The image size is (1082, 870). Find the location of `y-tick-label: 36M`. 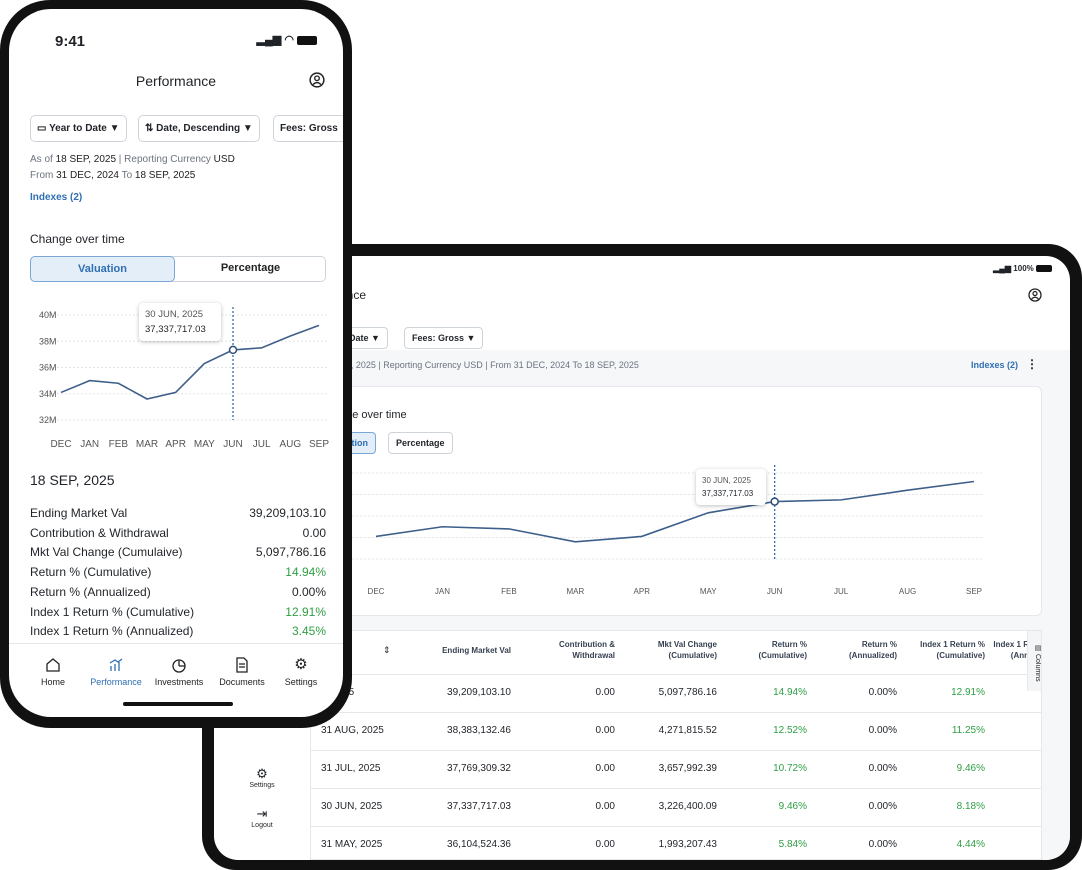

y-tick-label: 36M is located at coordinates (48, 368).